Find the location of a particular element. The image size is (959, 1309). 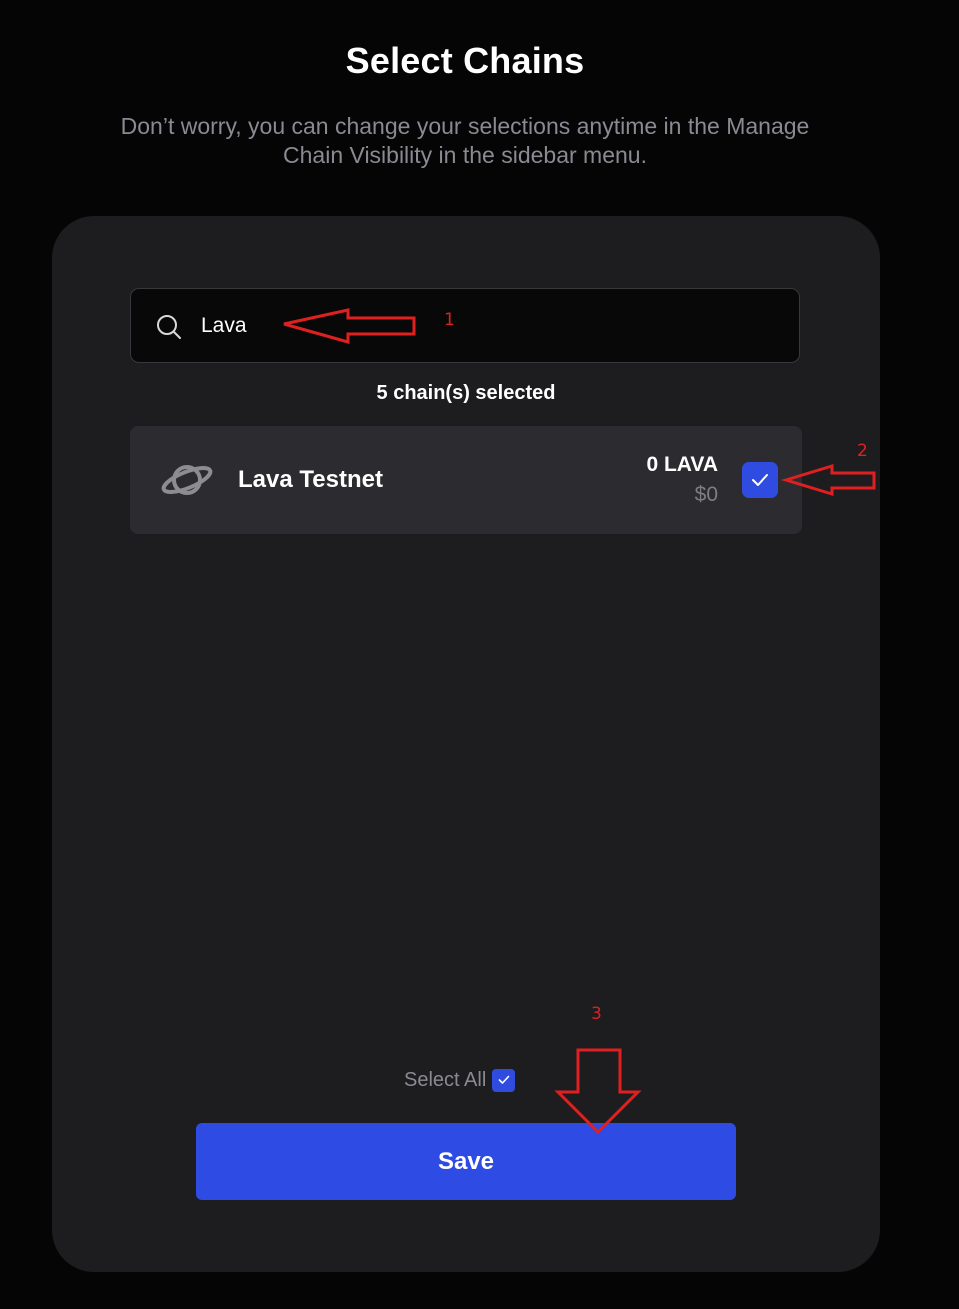

chain-name: Lava Testnet is located at coordinates (310, 479).